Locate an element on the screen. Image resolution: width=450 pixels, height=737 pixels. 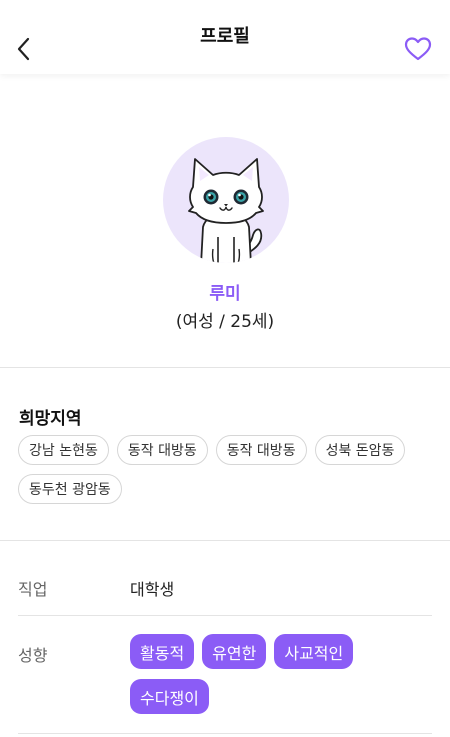
region-chip: 동두천 광암동 is located at coordinates (70, 489).